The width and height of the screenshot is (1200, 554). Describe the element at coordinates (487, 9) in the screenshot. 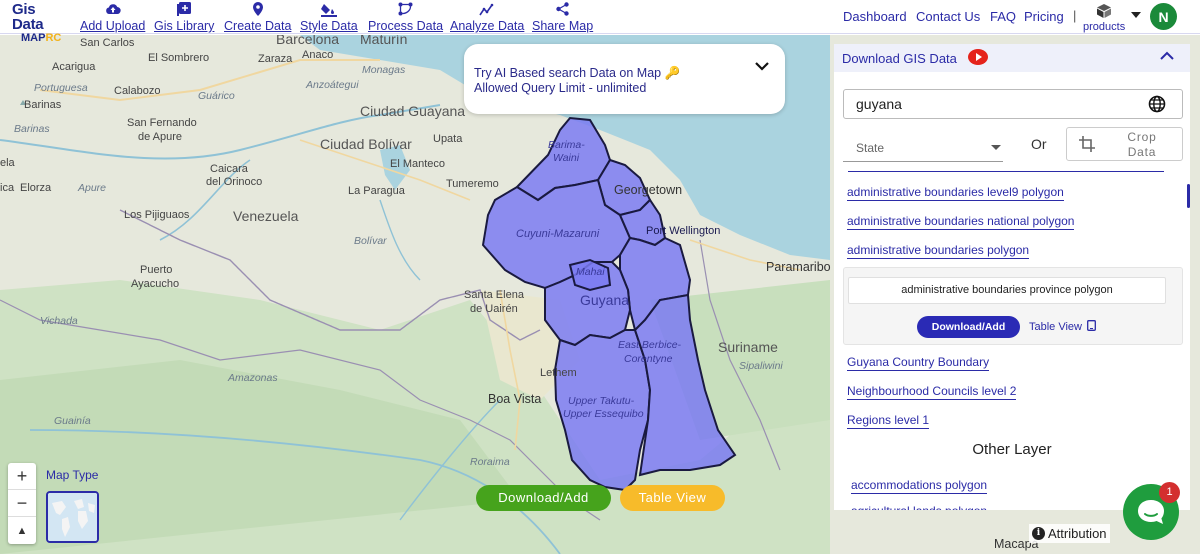

I see `analytics-icon` at that location.